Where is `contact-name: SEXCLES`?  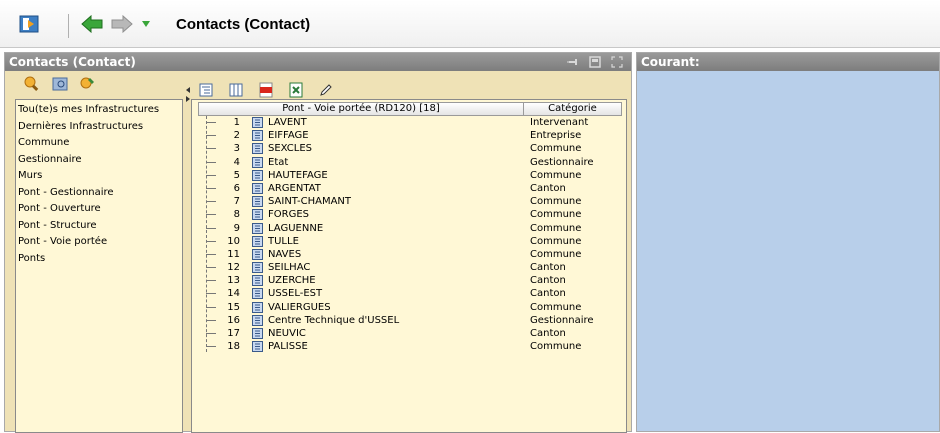 contact-name: SEXCLES is located at coordinates (290, 149).